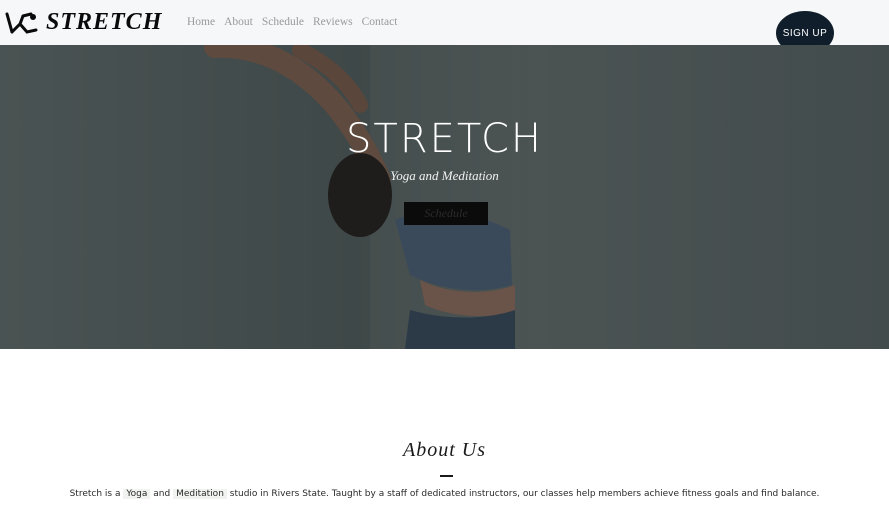  What do you see at coordinates (446, 213) in the screenshot?
I see `schedule-button: Schedule` at bounding box center [446, 213].